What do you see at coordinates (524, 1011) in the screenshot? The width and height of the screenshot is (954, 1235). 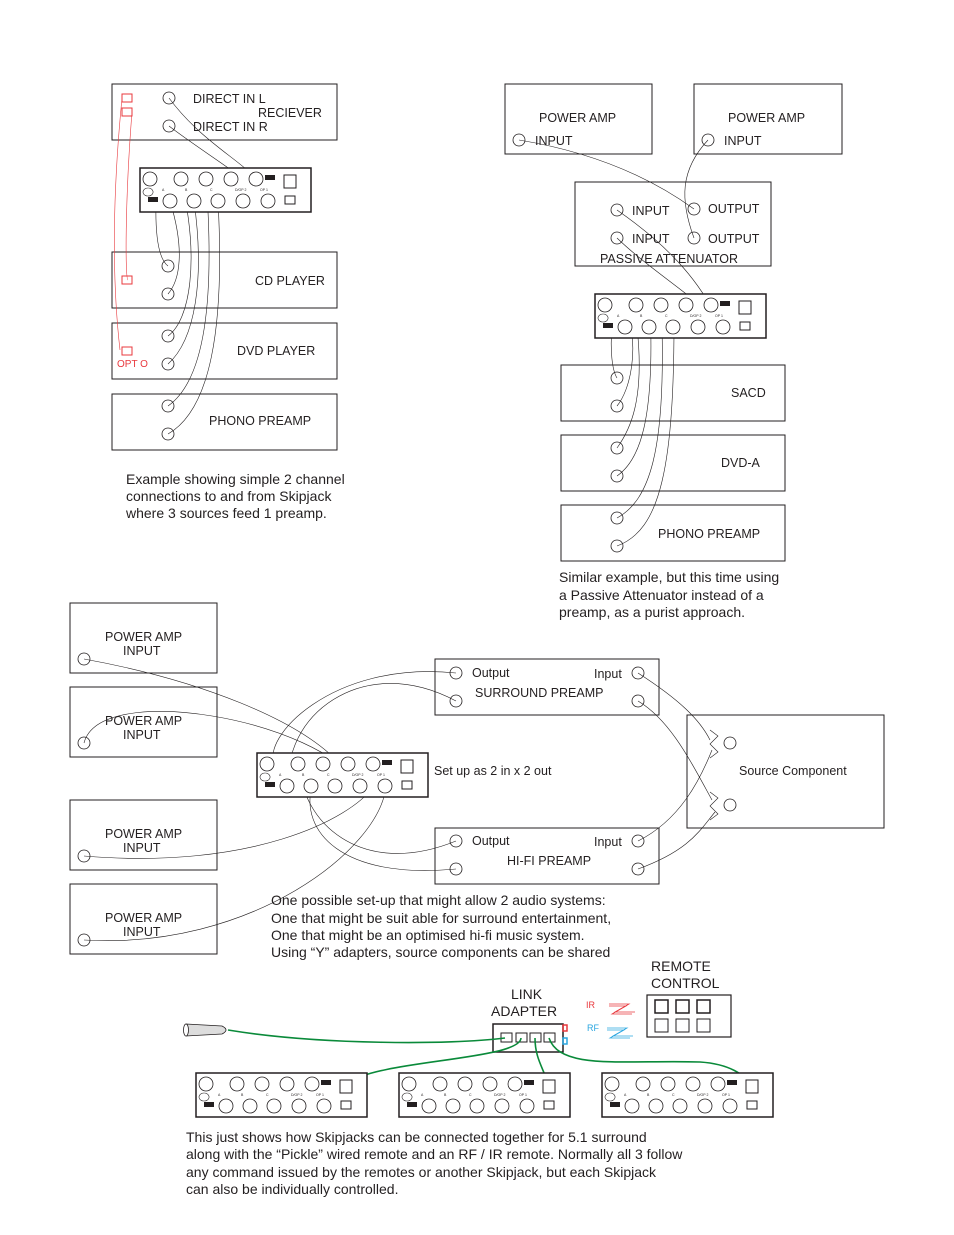 I see `link-adapter-label: ADAPTER` at bounding box center [524, 1011].